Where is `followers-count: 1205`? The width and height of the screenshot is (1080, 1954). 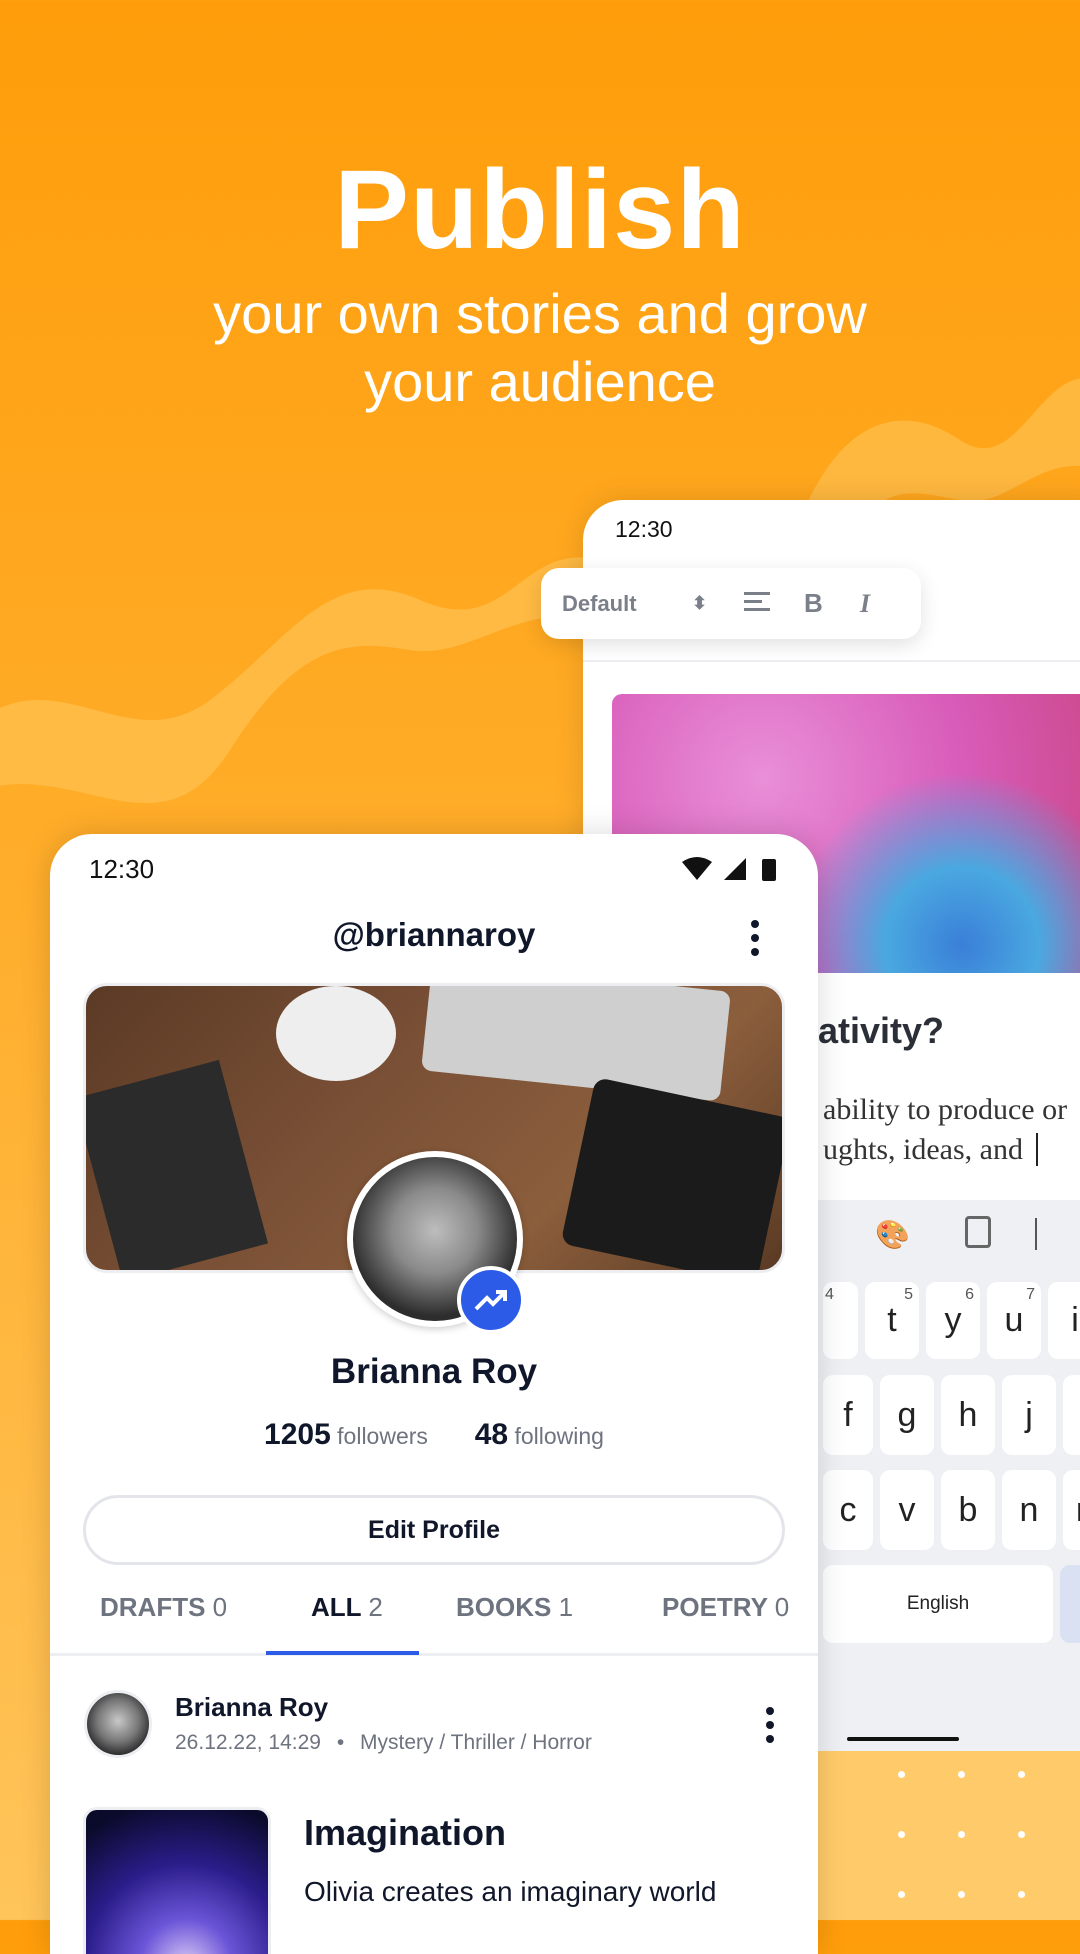
followers-count: 1205 is located at coordinates (297, 1434).